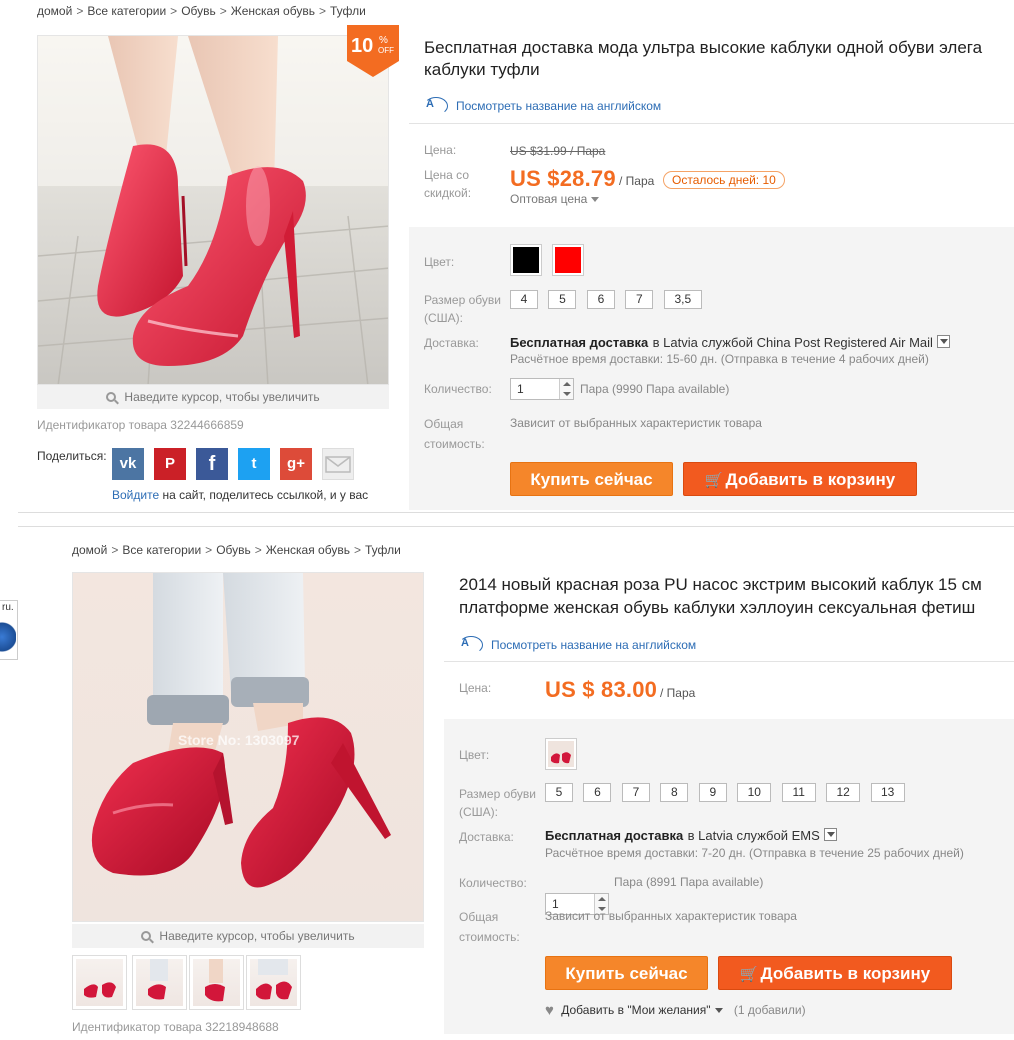 The image size is (1014, 1040). Describe the element at coordinates (674, 792) in the screenshot. I see `size-option: 8` at that location.